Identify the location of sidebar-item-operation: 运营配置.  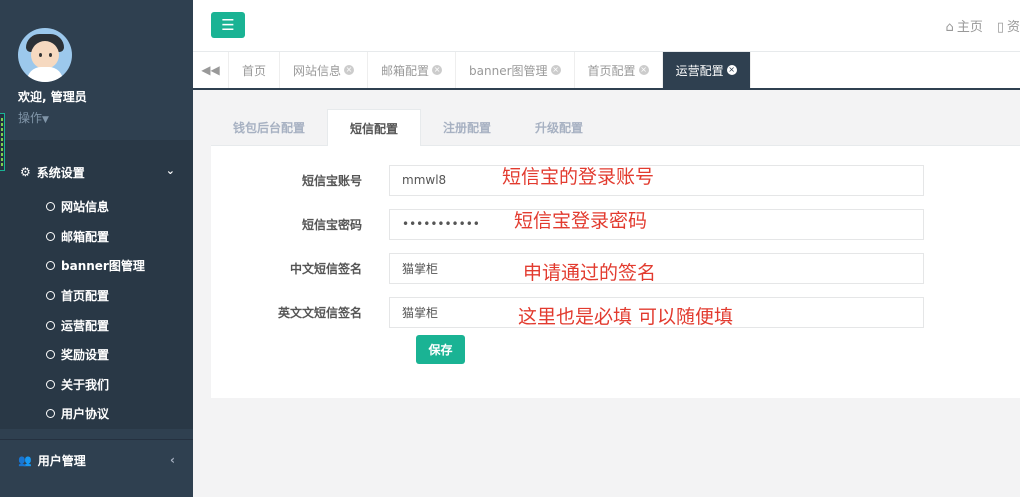
(96, 325).